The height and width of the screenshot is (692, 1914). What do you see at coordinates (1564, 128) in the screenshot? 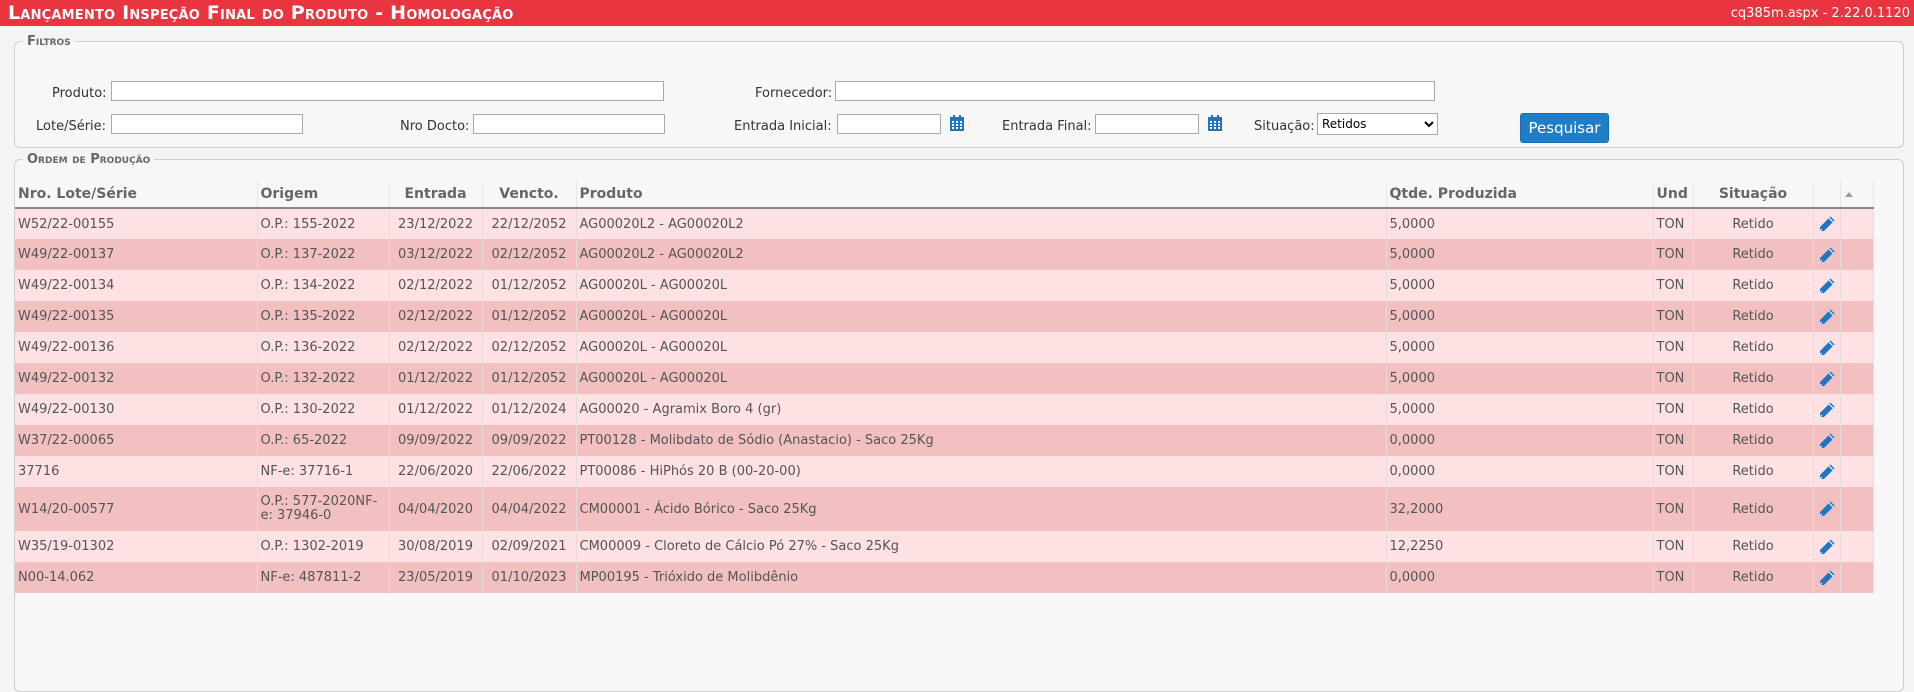
I see `search-button: Pesquisar` at bounding box center [1564, 128].